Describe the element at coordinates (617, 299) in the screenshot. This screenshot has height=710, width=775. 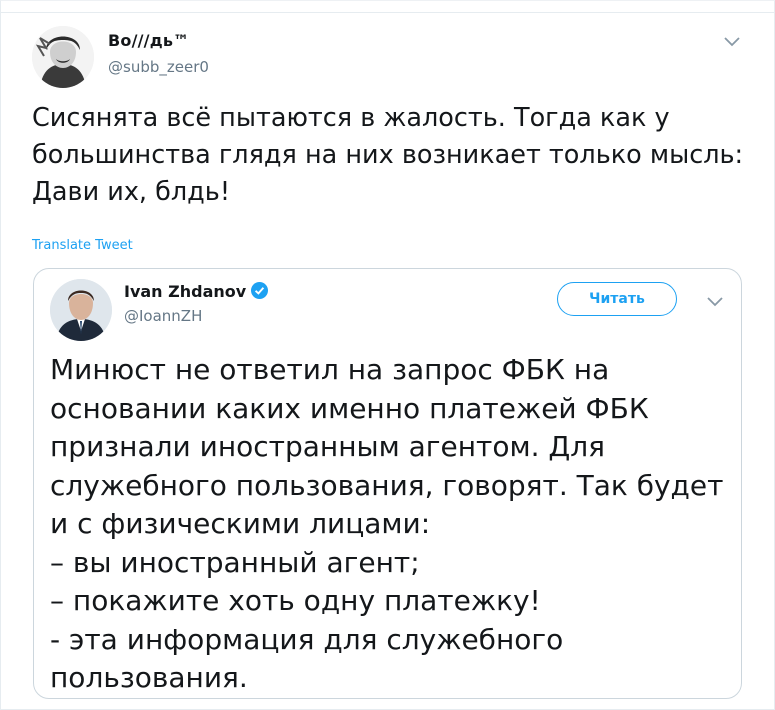
I see `follow-button: Читать` at that location.